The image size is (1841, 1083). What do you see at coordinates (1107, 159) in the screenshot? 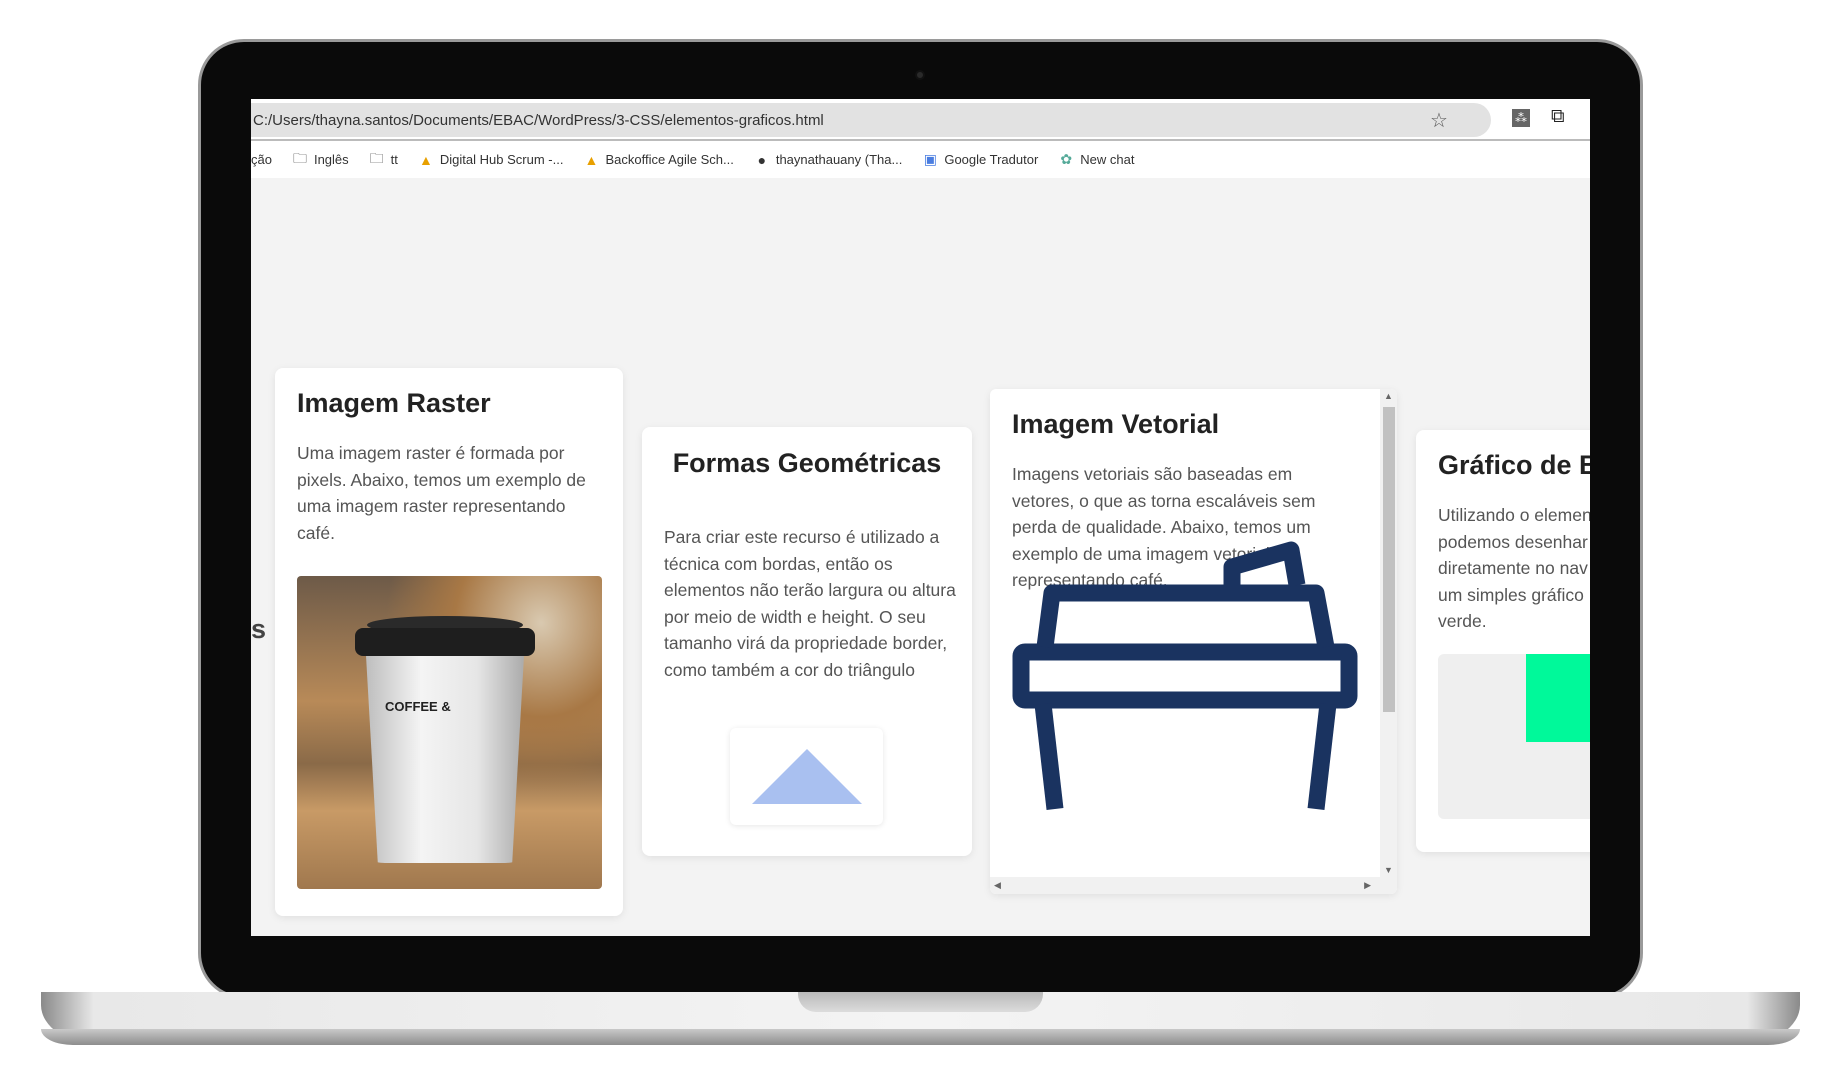
I see `bookmark-label: New chat` at bounding box center [1107, 159].